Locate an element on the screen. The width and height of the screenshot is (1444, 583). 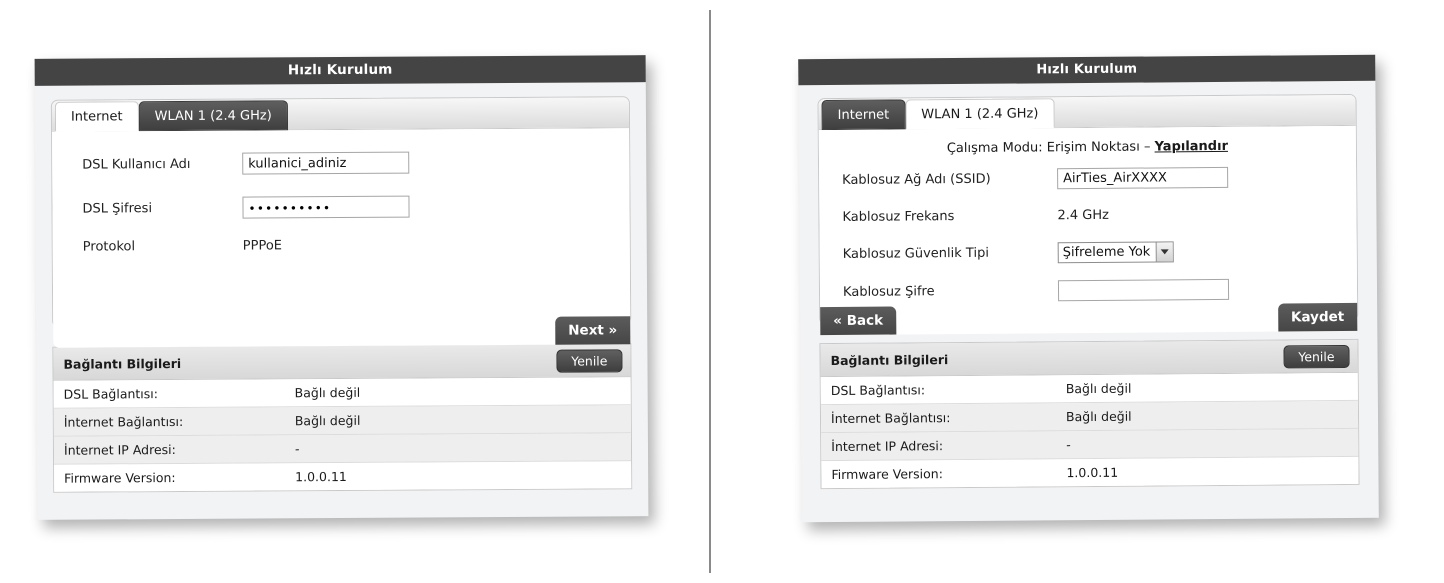
ssid-label: Kablosuz Ağ Adı (SSID) is located at coordinates (916, 179).